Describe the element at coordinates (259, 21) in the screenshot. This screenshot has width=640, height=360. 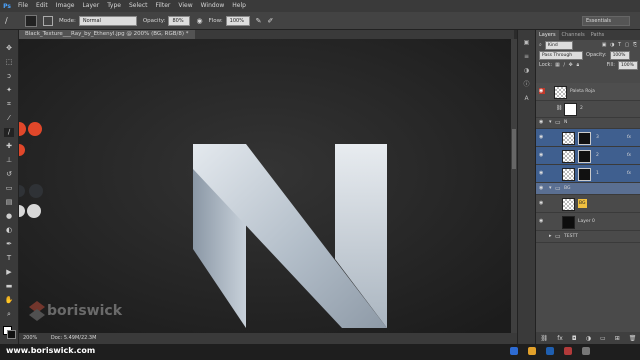
I see `airbrush-icon: ✎` at that location.